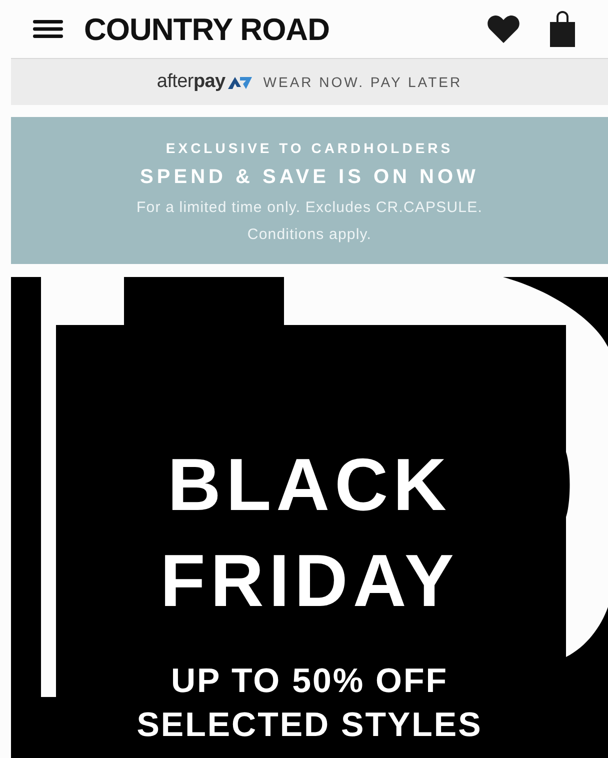 The image size is (608, 758). I want to click on hero-title: FRIDAY, so click(309, 581).